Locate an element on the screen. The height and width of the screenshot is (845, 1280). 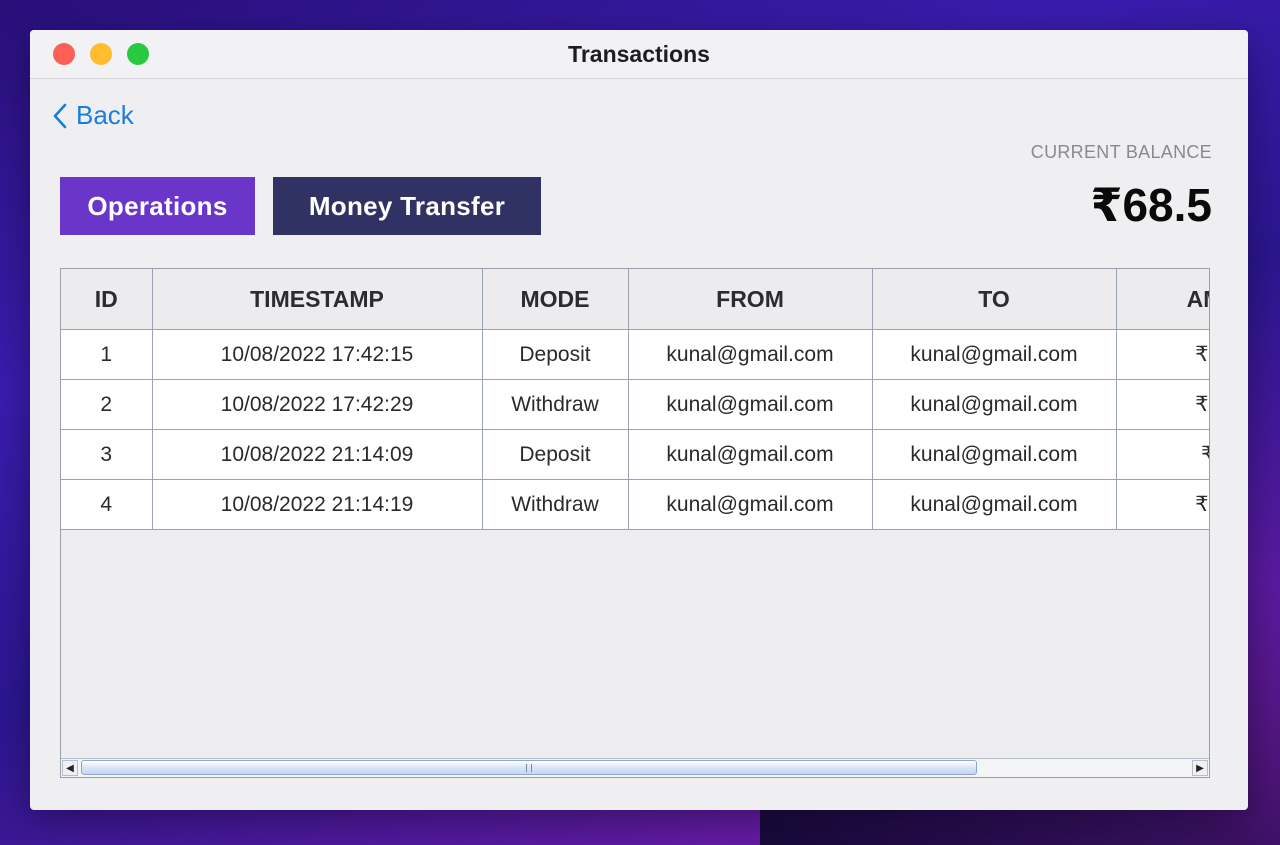
cell-amount: ₹3 is located at coordinates (1162, 454).